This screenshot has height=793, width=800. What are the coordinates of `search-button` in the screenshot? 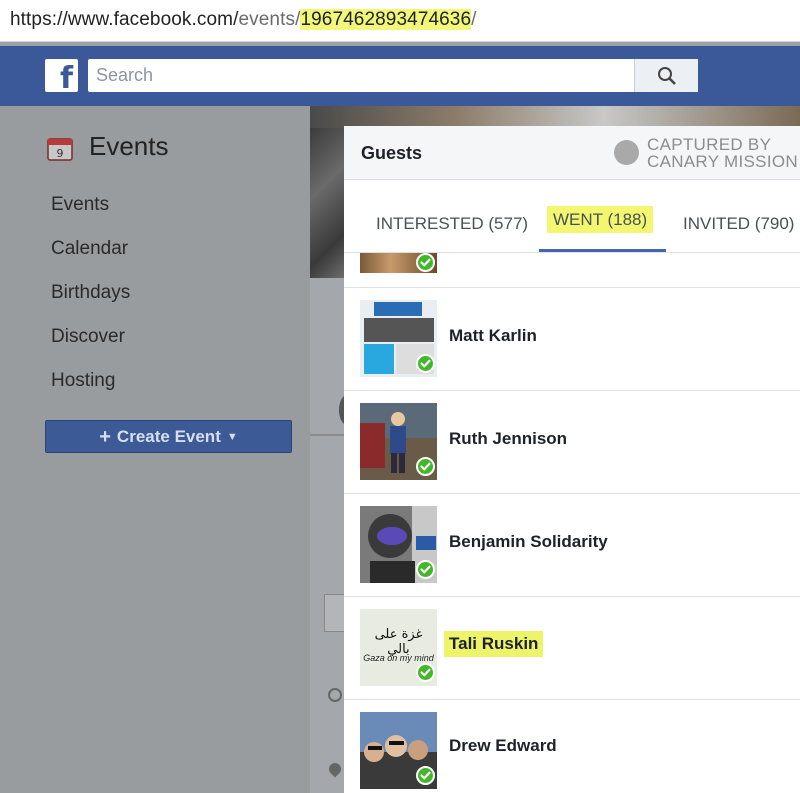 It's located at (666, 75).